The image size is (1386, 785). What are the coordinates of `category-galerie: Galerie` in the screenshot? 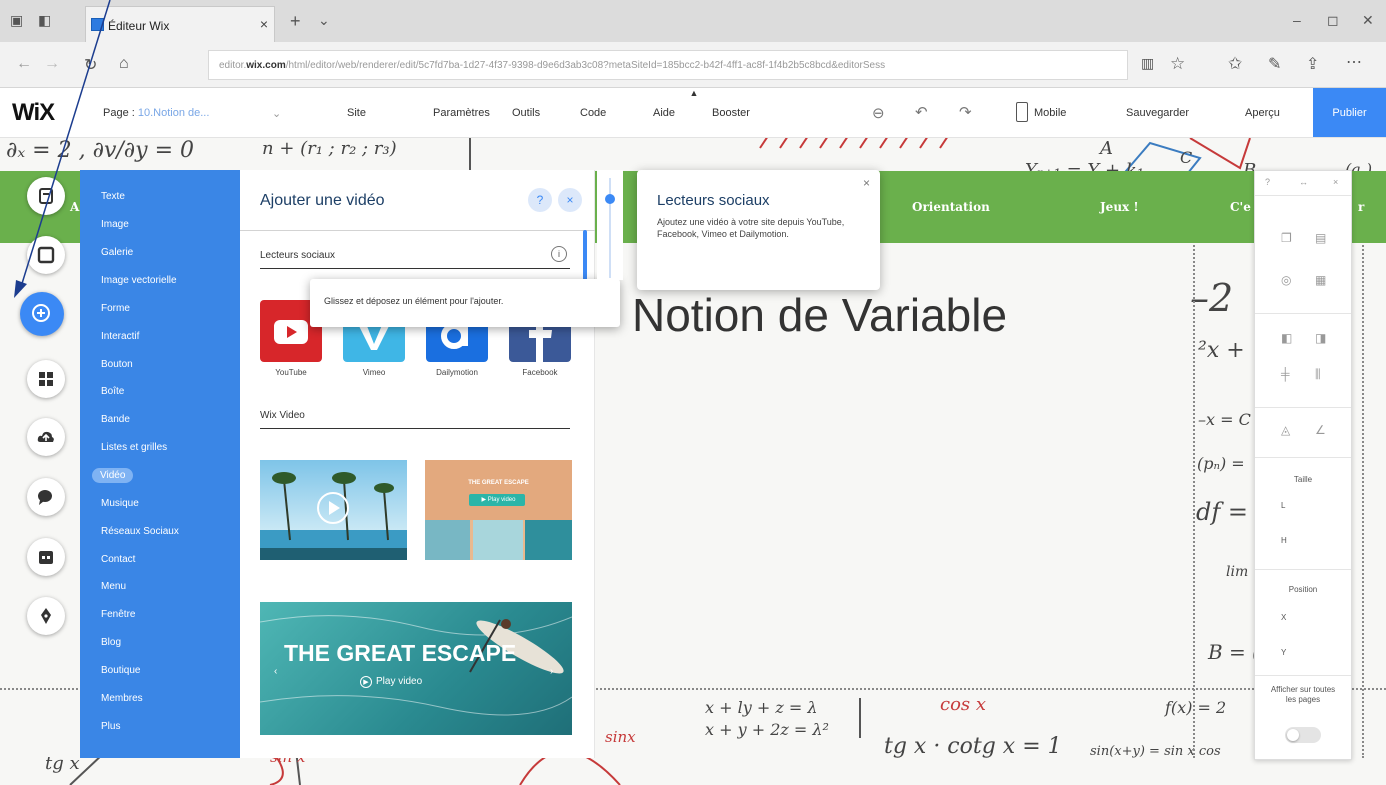 It's located at (117, 252).